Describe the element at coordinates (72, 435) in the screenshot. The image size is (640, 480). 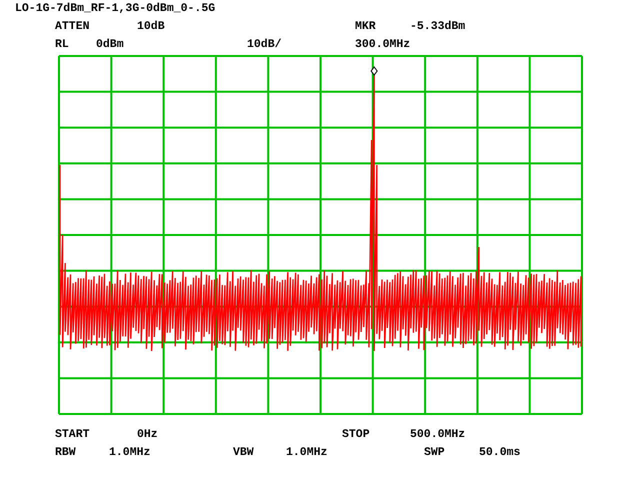
I see `readout-text: START` at that location.